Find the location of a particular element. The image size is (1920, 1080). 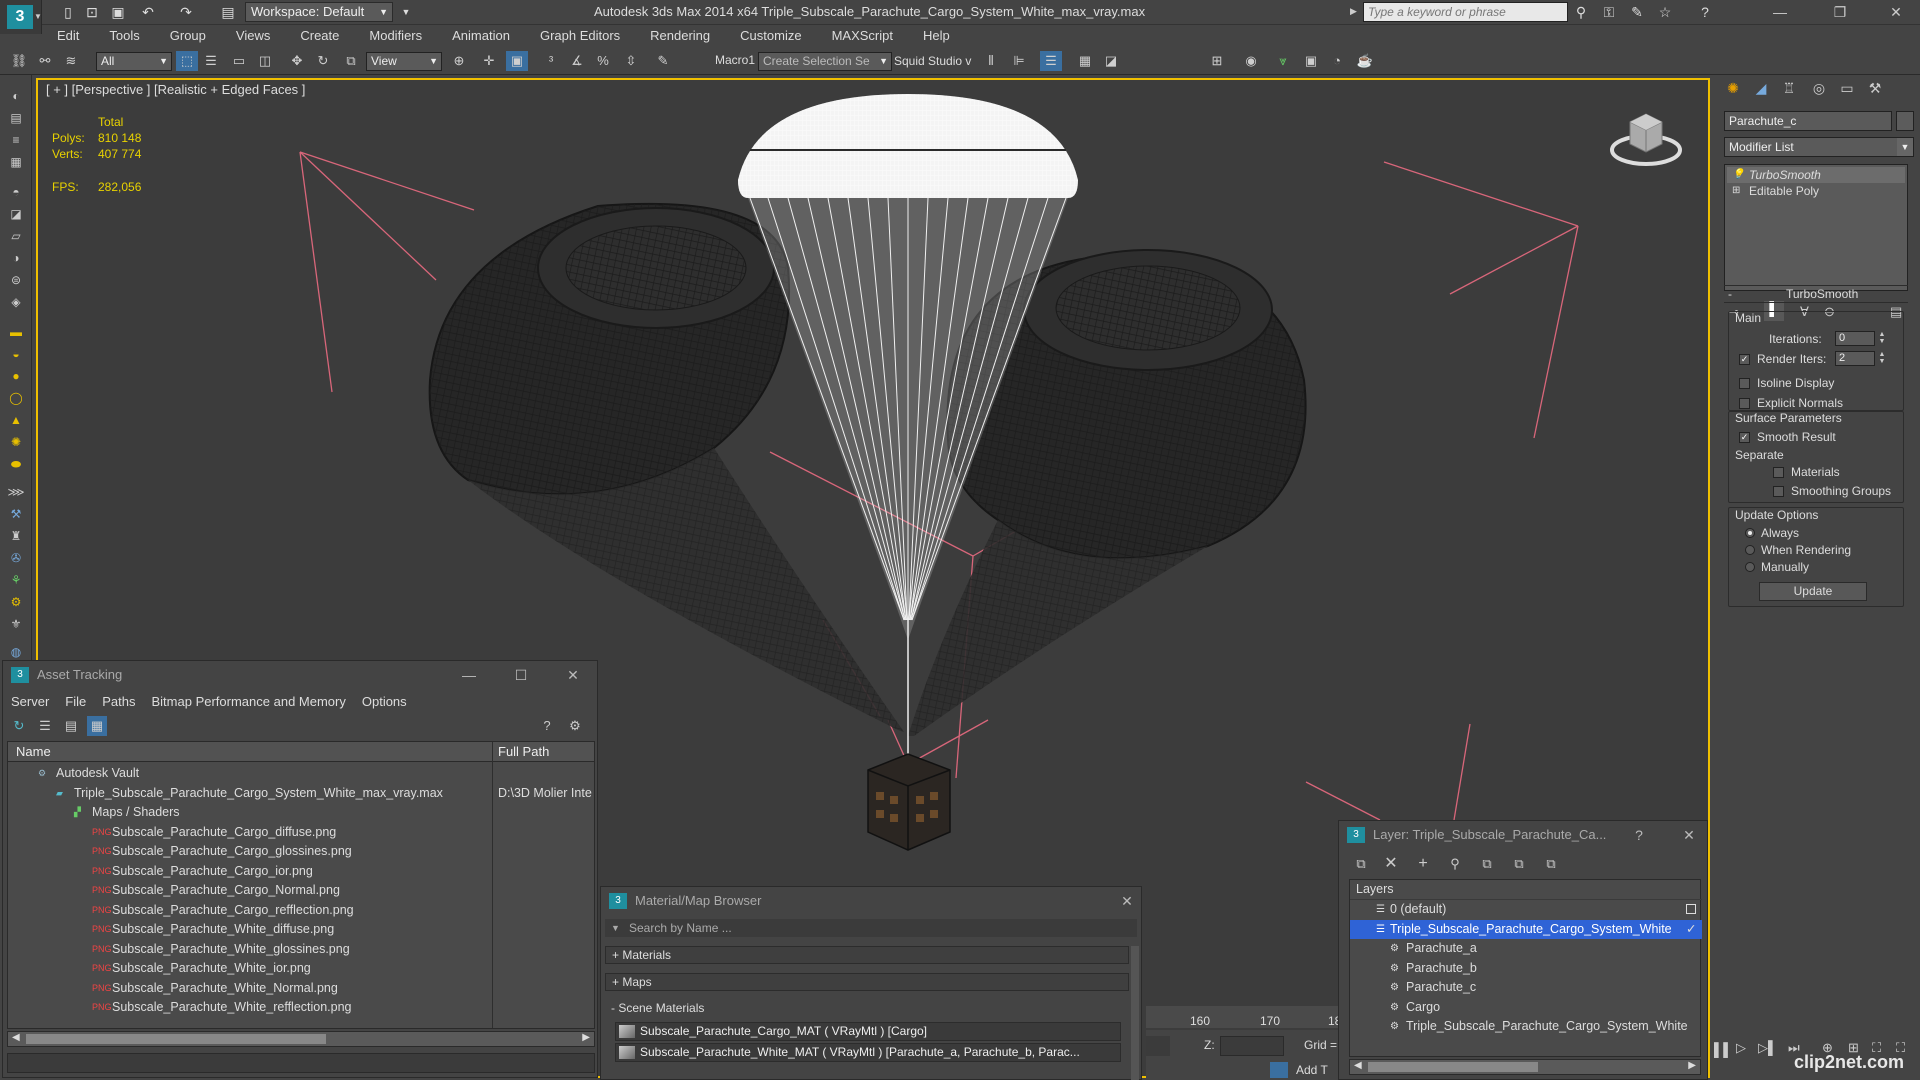

minimize-icon: — is located at coordinates (1780, 12).